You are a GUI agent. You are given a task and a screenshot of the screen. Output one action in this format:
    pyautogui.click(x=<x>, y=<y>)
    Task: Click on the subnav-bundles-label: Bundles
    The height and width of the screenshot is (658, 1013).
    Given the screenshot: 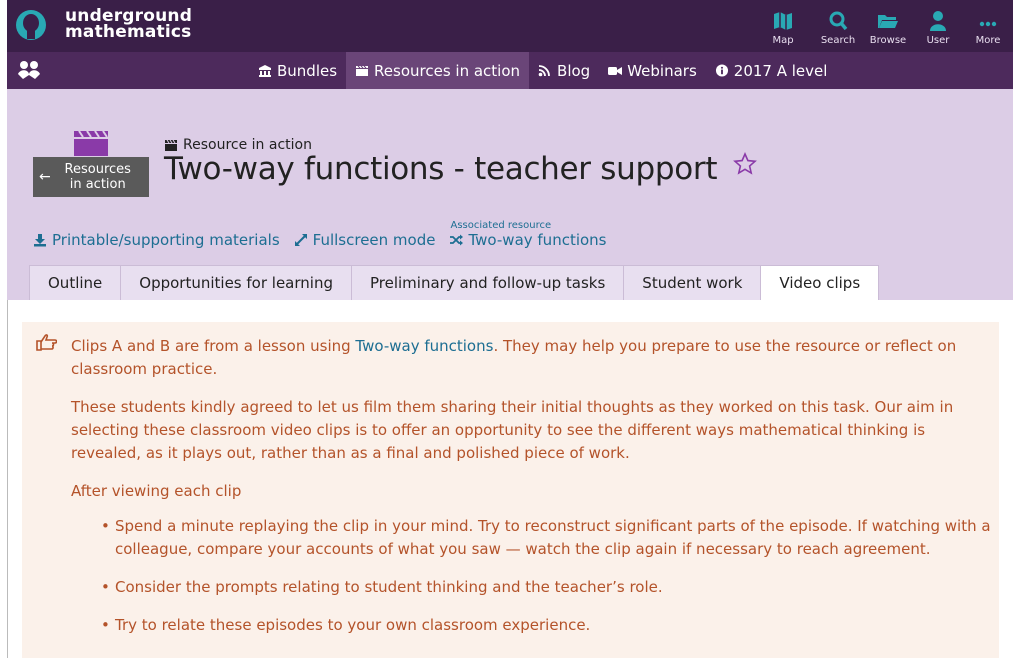 What is the action you would take?
    pyautogui.click(x=307, y=70)
    